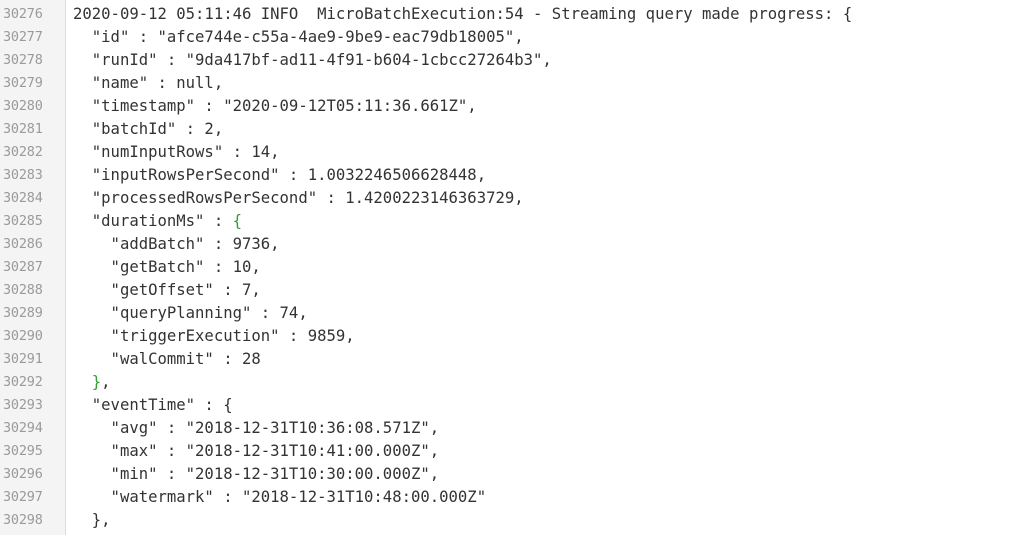 Image resolution: width=1024 pixels, height=535 pixels. I want to click on log-line: 30288 "getOffset" : 7,, so click(512, 290).